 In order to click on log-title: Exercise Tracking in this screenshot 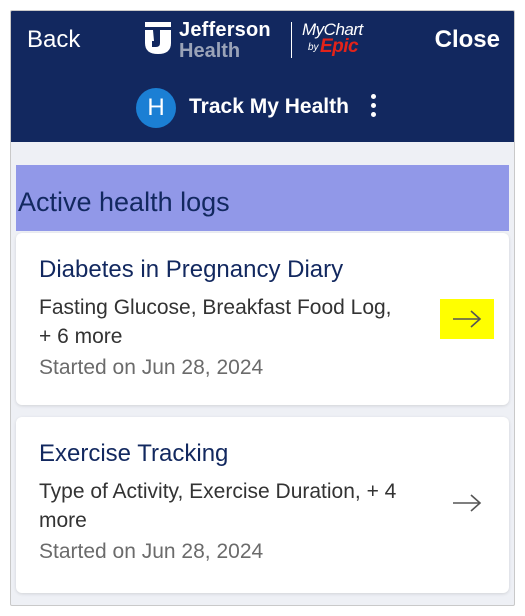, I will do `click(134, 453)`.